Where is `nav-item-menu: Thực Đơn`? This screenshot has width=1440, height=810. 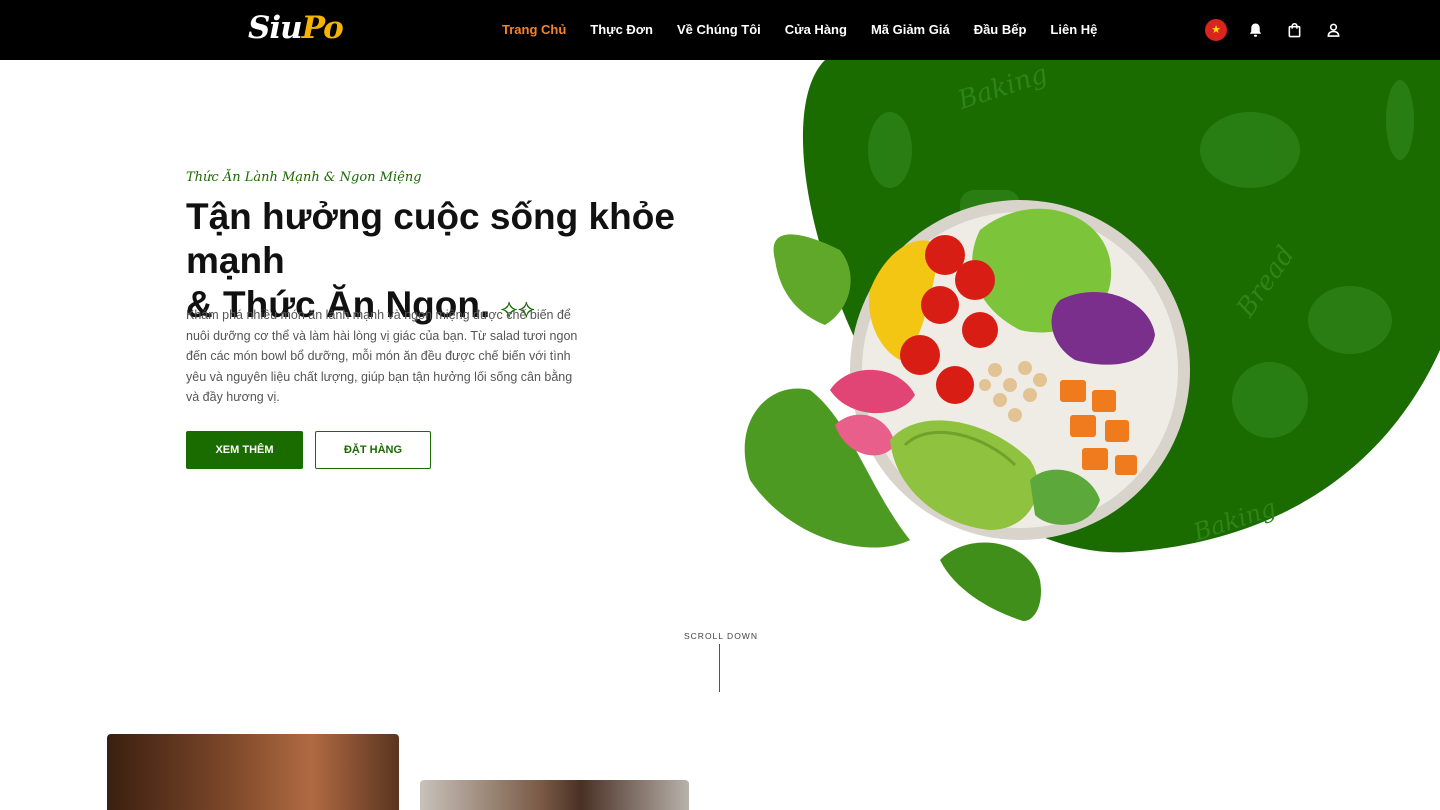
nav-item-menu: Thực Đơn is located at coordinates (621, 29).